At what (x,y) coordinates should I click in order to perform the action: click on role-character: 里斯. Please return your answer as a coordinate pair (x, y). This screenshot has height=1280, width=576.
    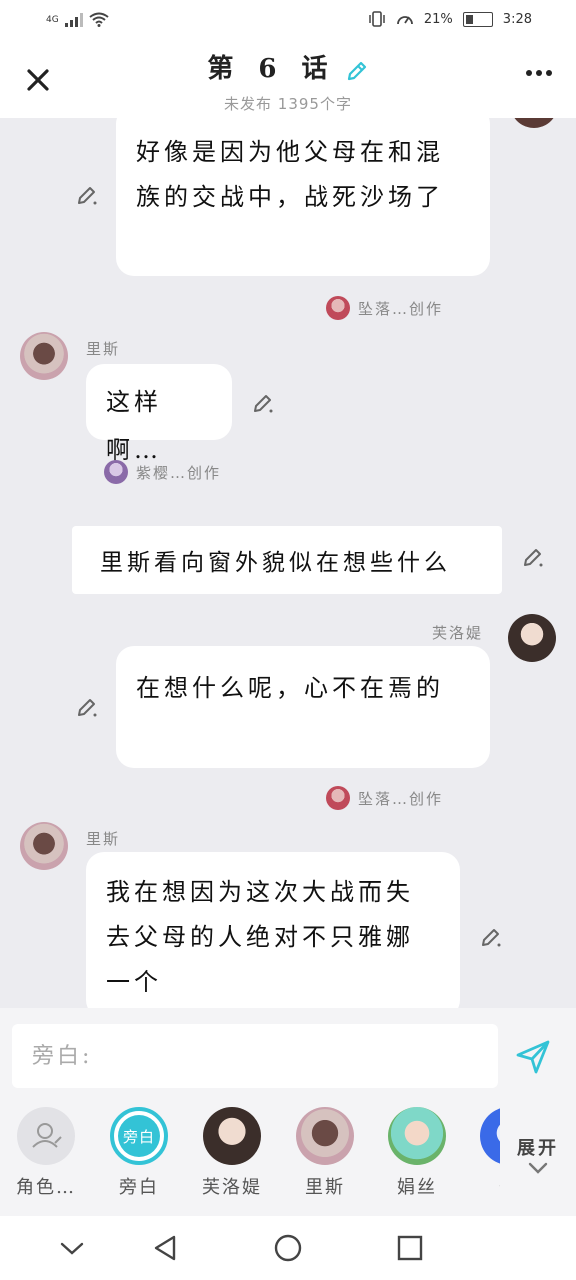
    Looking at the image, I should click on (325, 1151).